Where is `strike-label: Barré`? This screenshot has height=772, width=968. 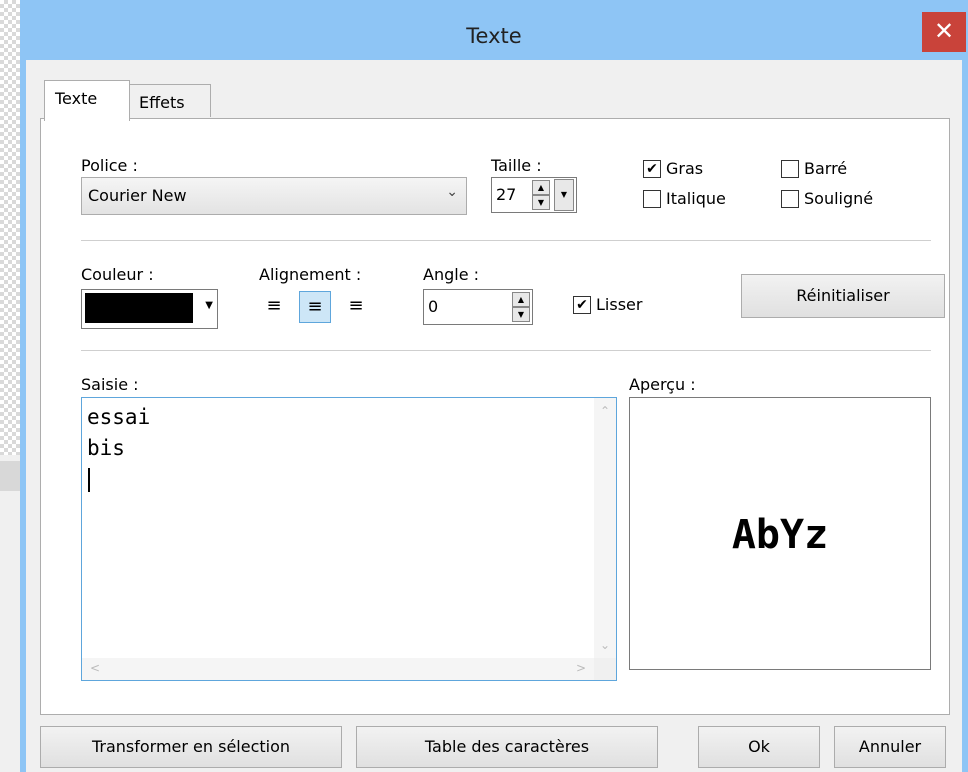 strike-label: Barré is located at coordinates (826, 168).